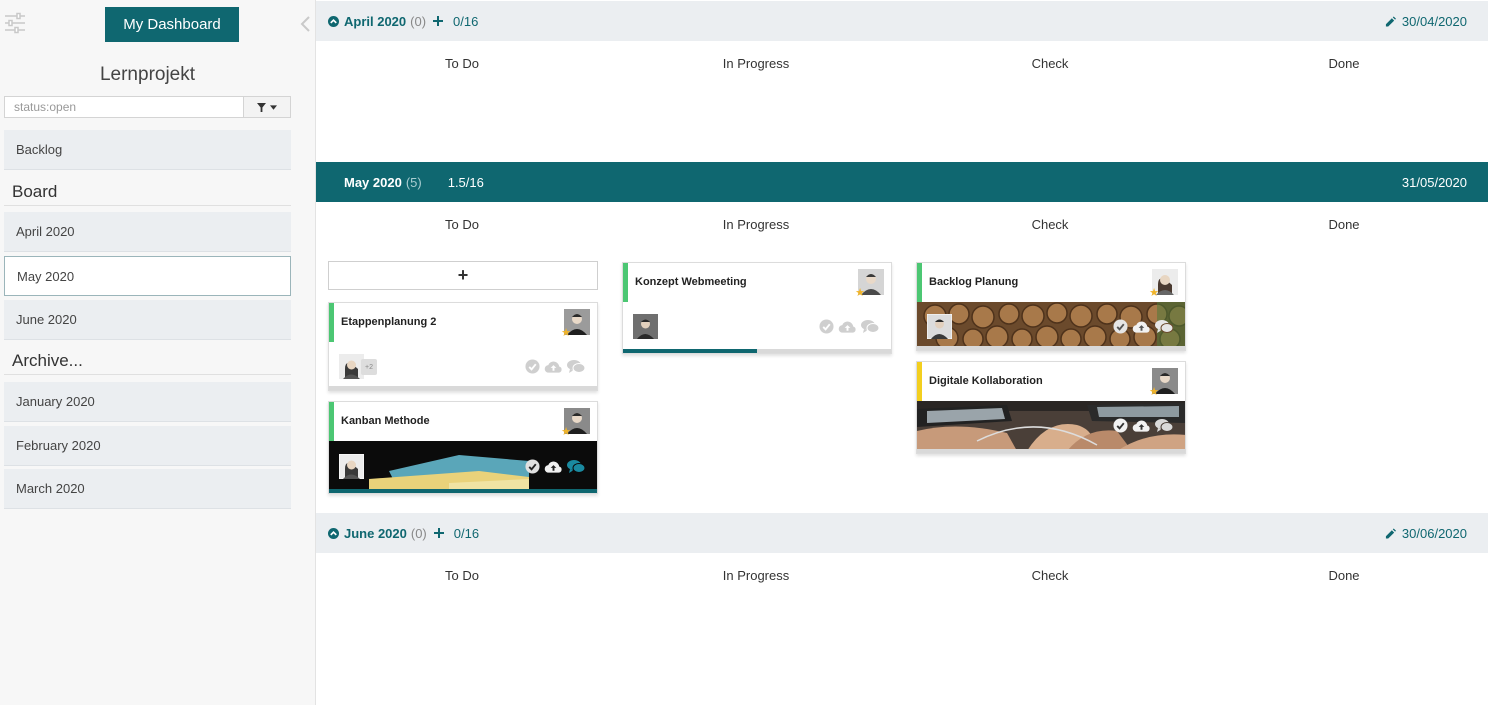  What do you see at coordinates (1434, 533) in the screenshot?
I see `sprint-date-text: 30/06/2020` at bounding box center [1434, 533].